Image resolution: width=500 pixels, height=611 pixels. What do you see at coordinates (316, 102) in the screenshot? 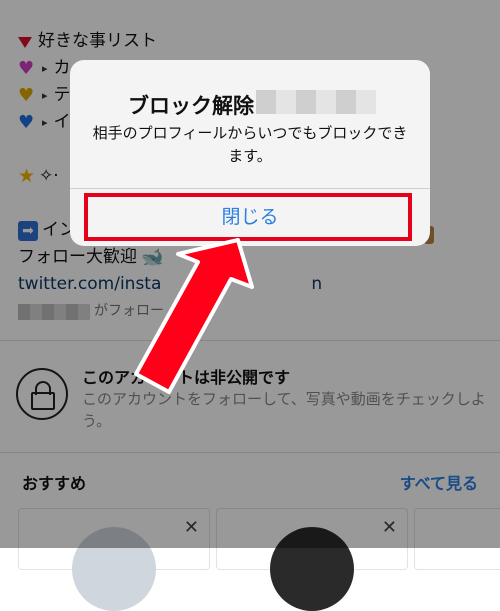
I see `blurred-username` at bounding box center [316, 102].